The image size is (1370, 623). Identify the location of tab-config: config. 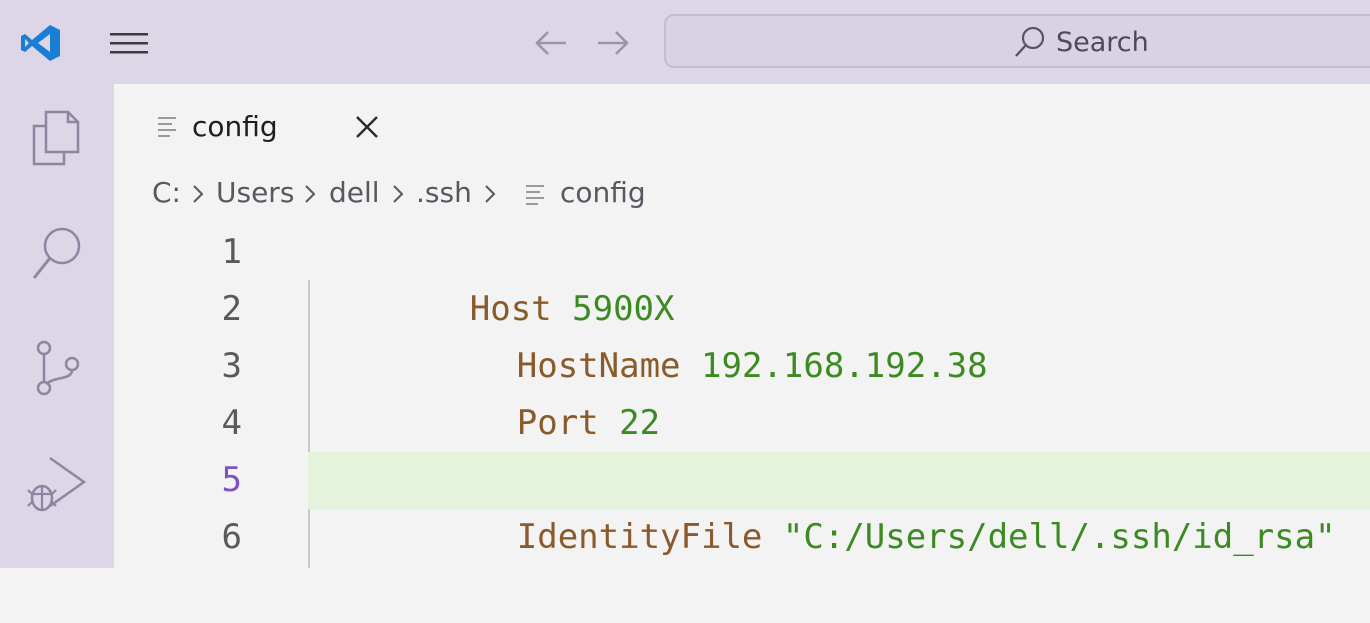
(257, 127).